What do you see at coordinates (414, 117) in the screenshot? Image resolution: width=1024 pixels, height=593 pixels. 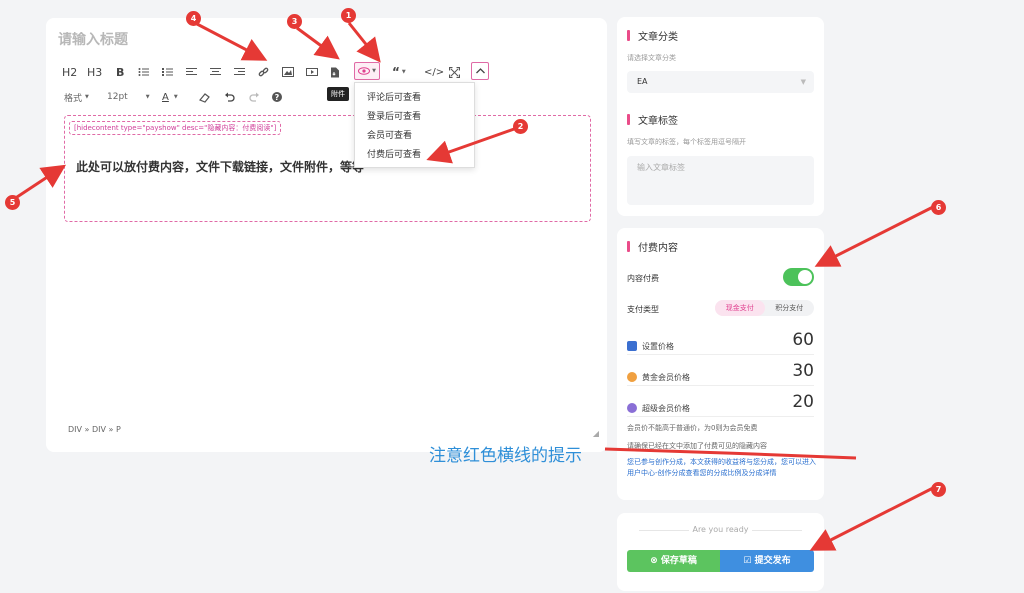 I see `dropdown-item-login: 登录后可查看` at bounding box center [414, 117].